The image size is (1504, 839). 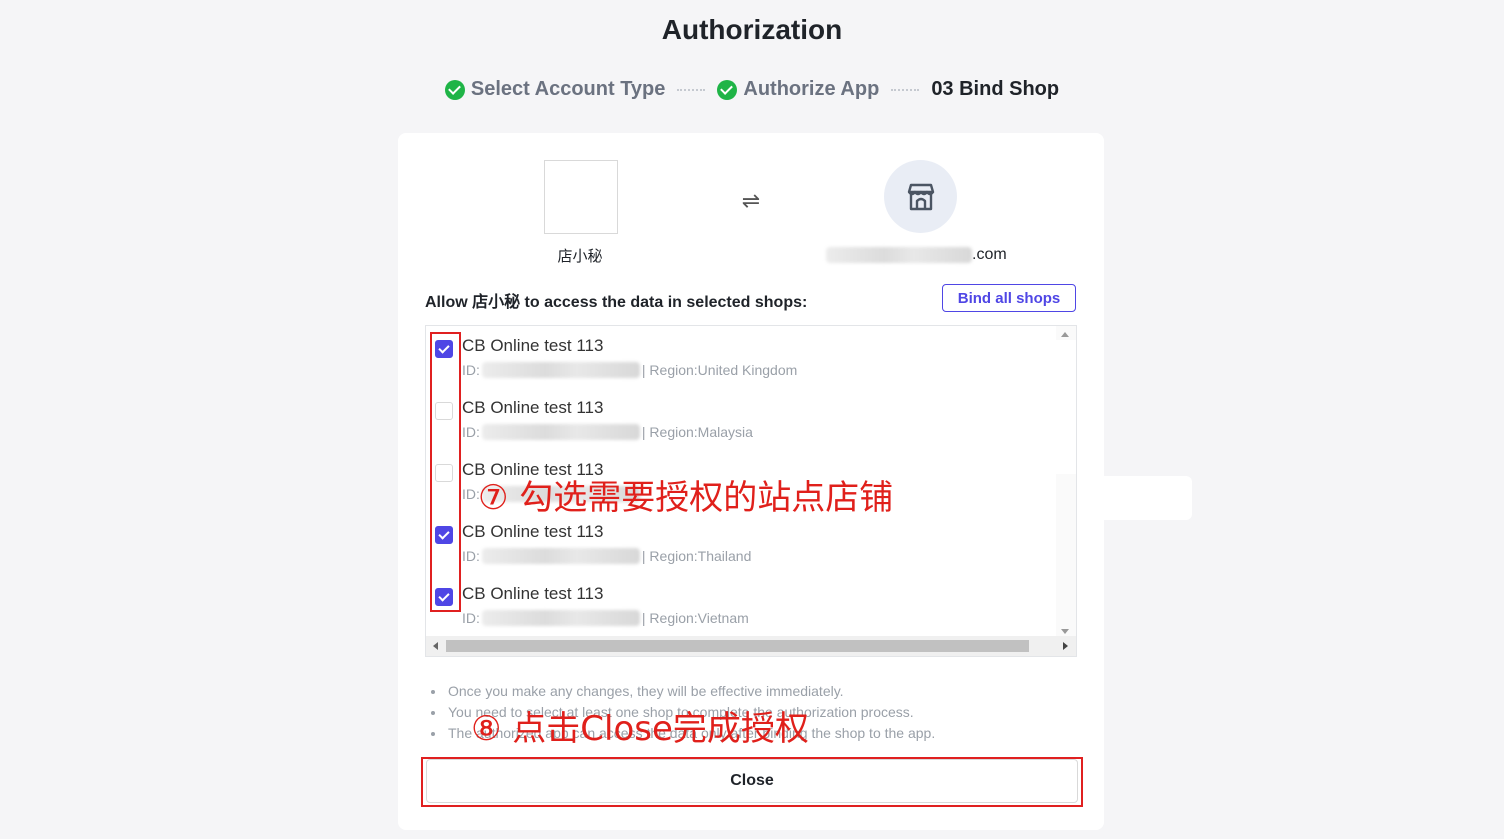 What do you see at coordinates (435, 646) in the screenshot?
I see `scroll-left-icon` at bounding box center [435, 646].